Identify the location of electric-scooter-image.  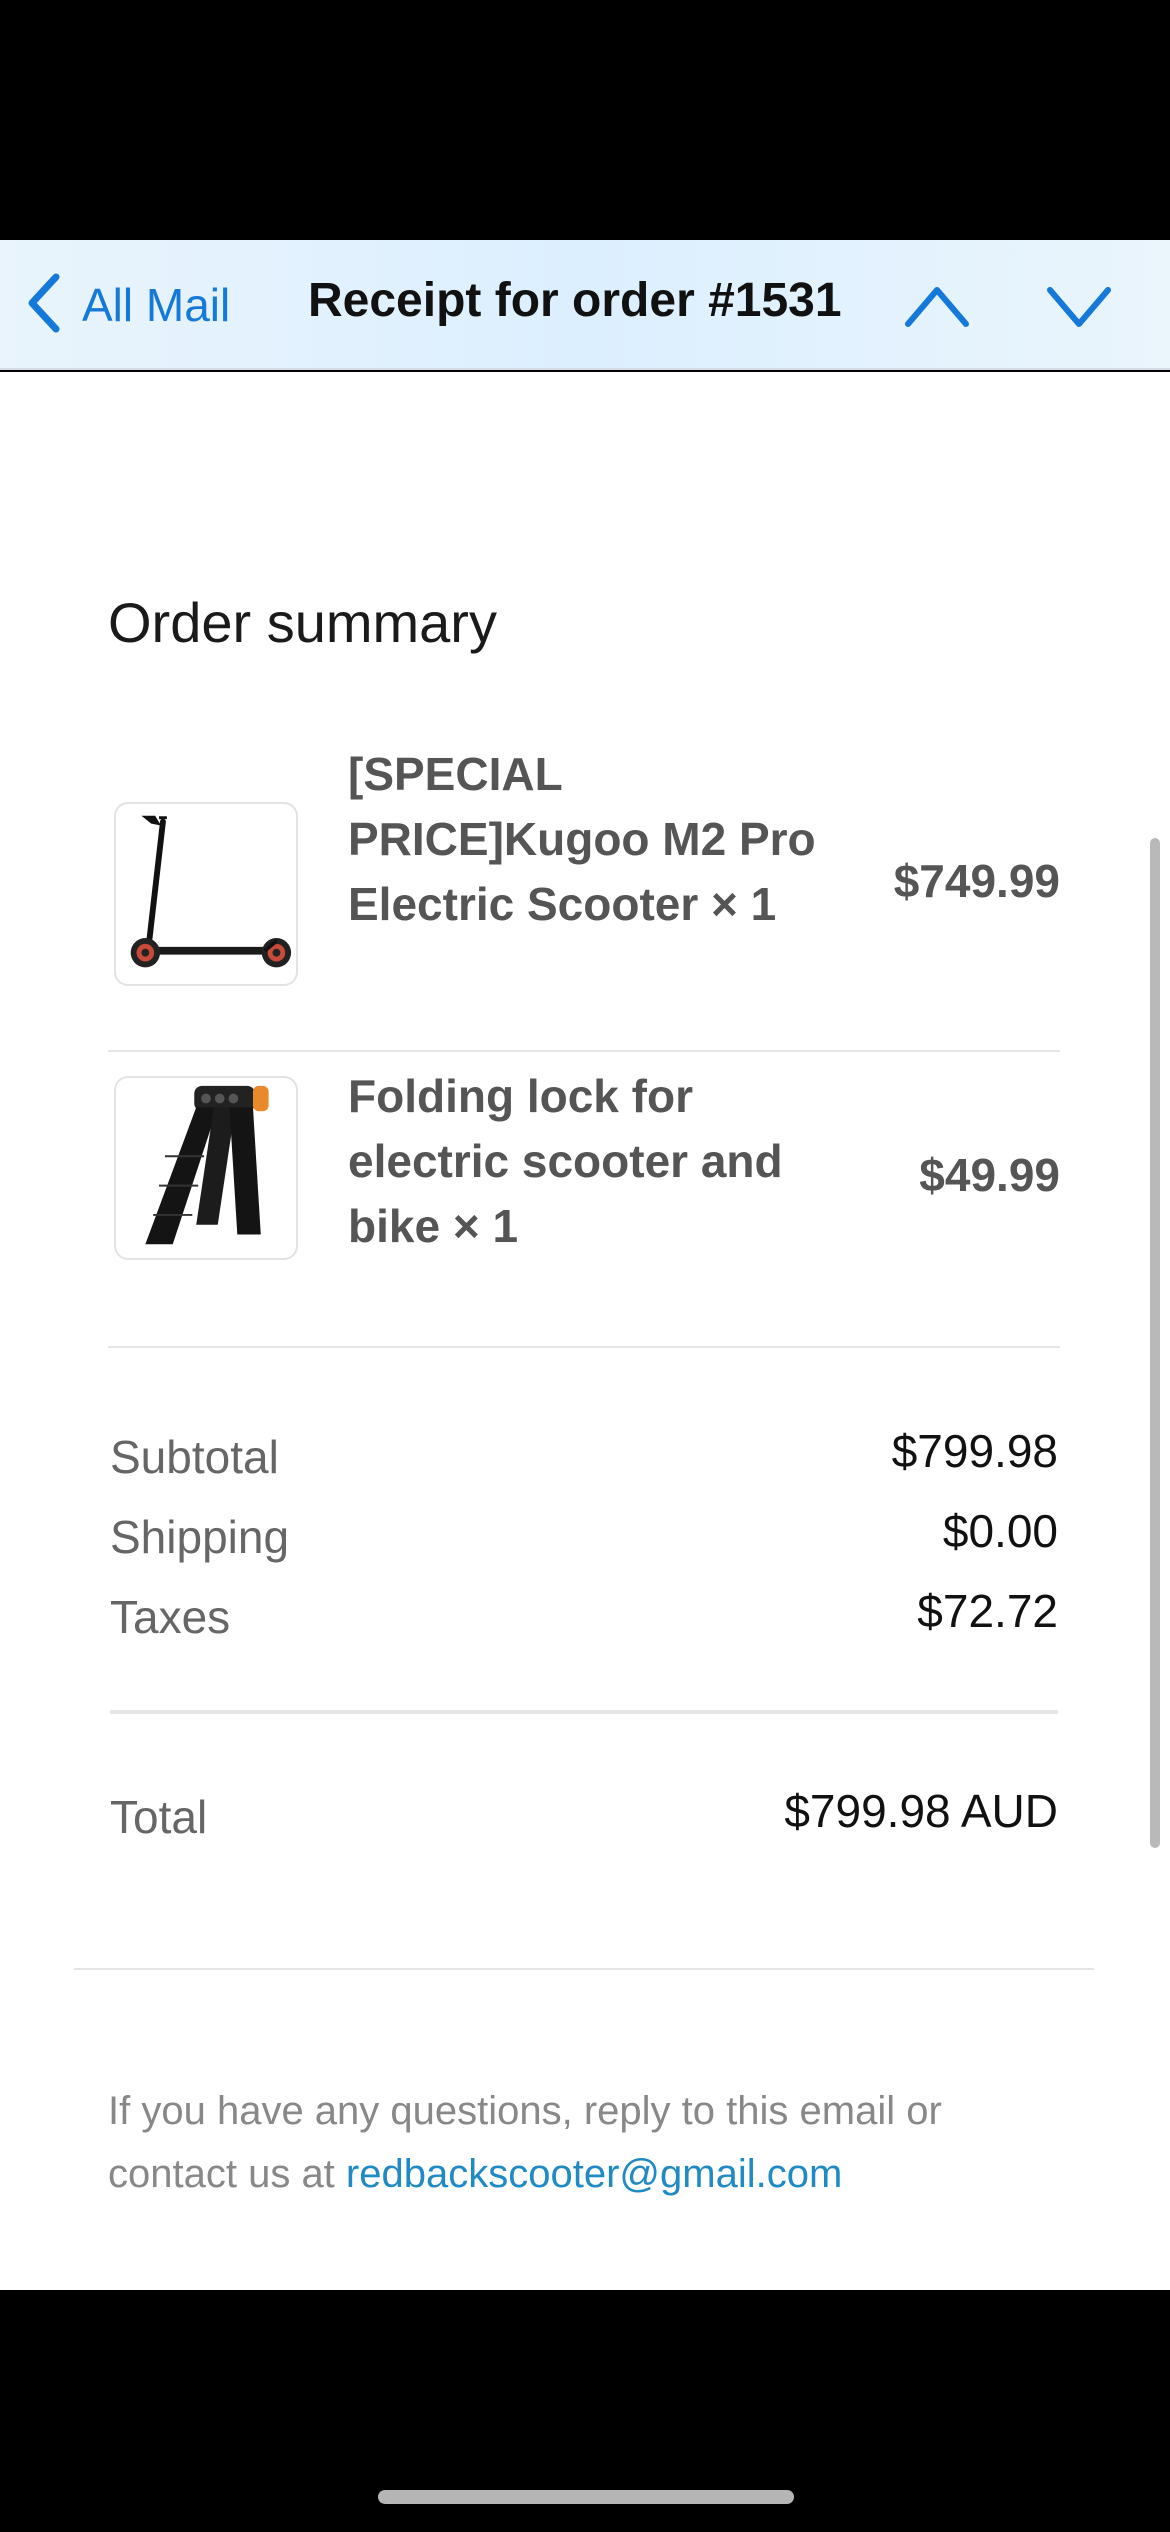
(206, 894).